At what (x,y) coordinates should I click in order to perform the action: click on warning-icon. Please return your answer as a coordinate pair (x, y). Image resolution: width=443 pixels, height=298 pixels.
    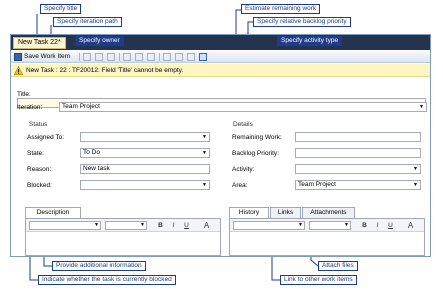
    Looking at the image, I should click on (18, 70).